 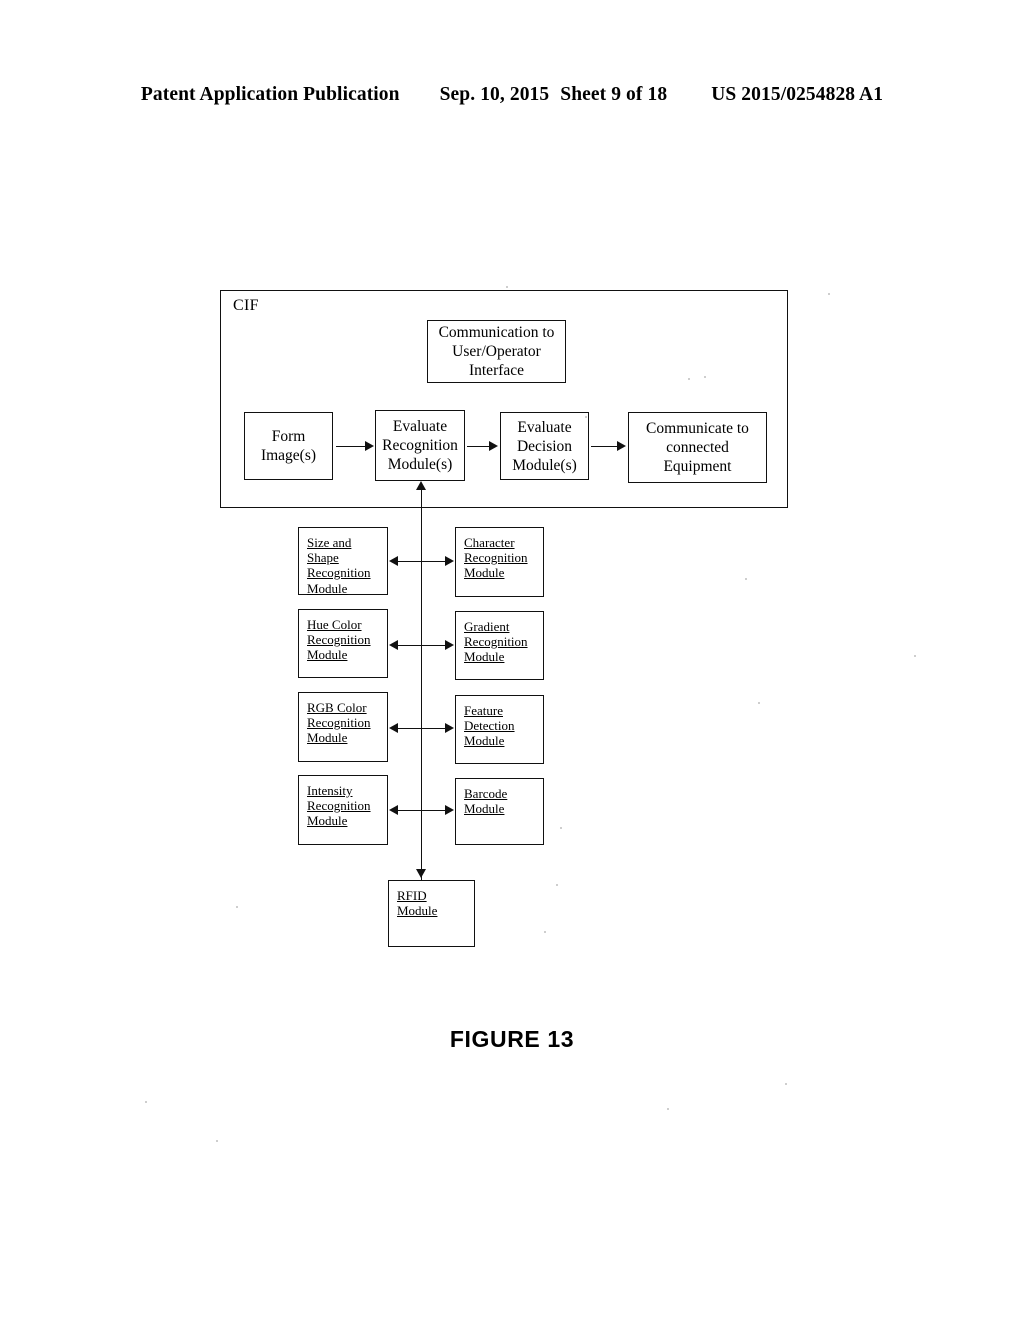 What do you see at coordinates (449, 645) in the screenshot?
I see `module-arrowhead-row-2-right` at bounding box center [449, 645].